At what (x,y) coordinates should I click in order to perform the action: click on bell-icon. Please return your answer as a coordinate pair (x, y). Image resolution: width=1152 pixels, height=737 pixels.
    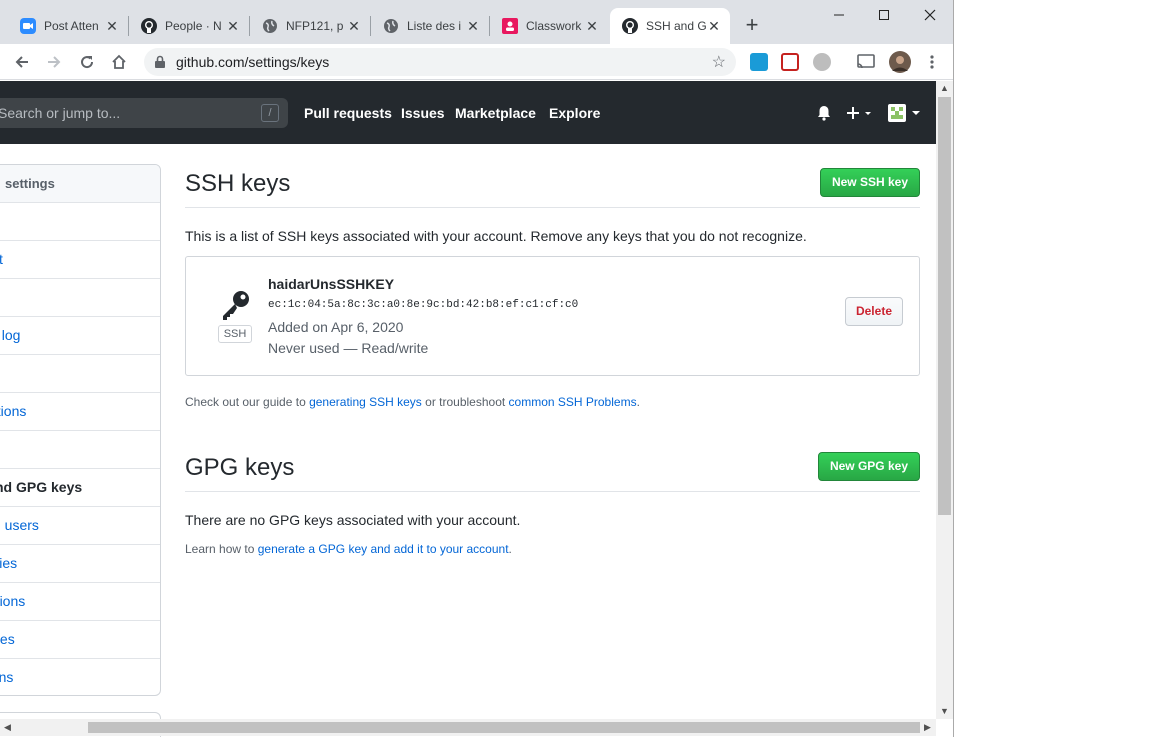
    Looking at the image, I should click on (824, 113).